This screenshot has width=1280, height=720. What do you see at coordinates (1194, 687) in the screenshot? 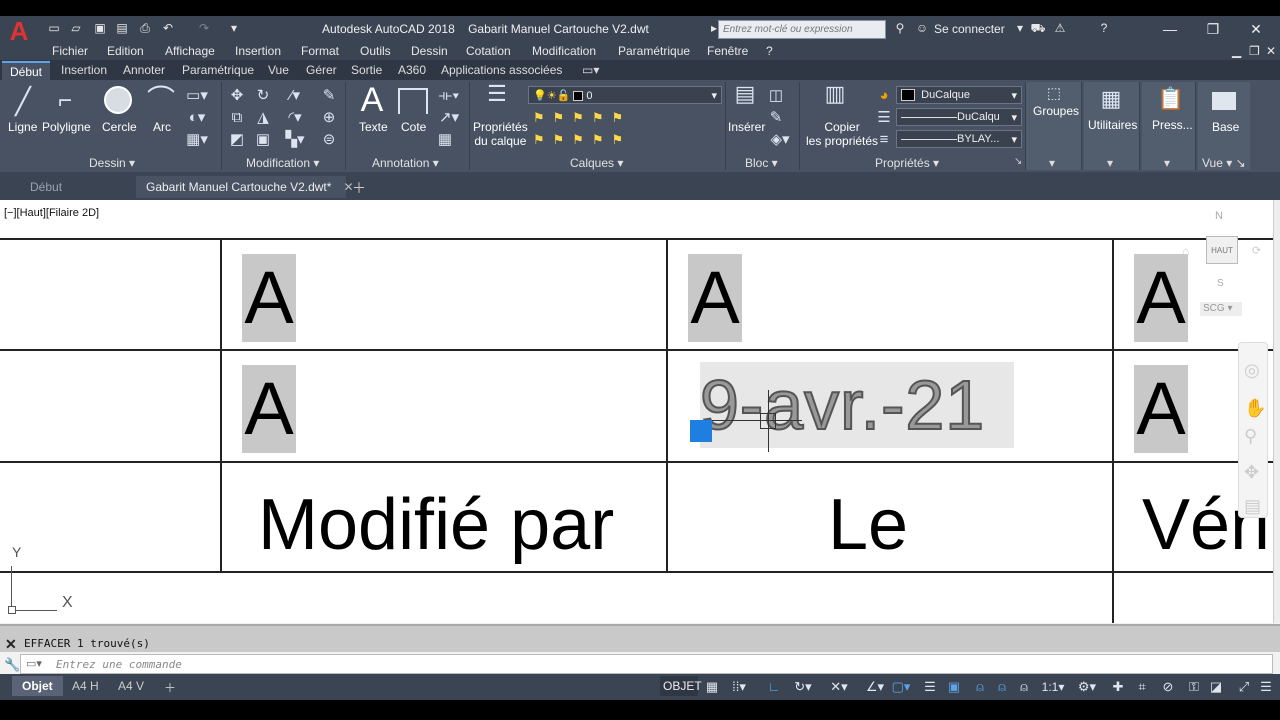
I see `lock-ui-icon: ⚿` at bounding box center [1194, 687].